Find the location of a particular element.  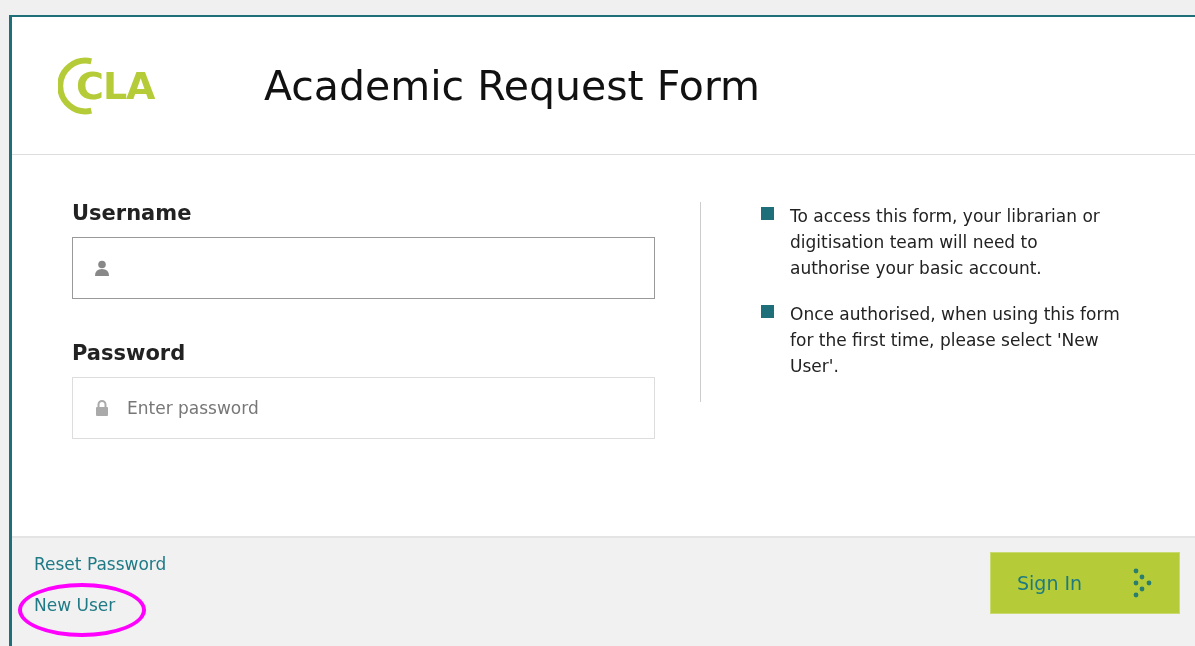

lock-icon is located at coordinates (102, 408).